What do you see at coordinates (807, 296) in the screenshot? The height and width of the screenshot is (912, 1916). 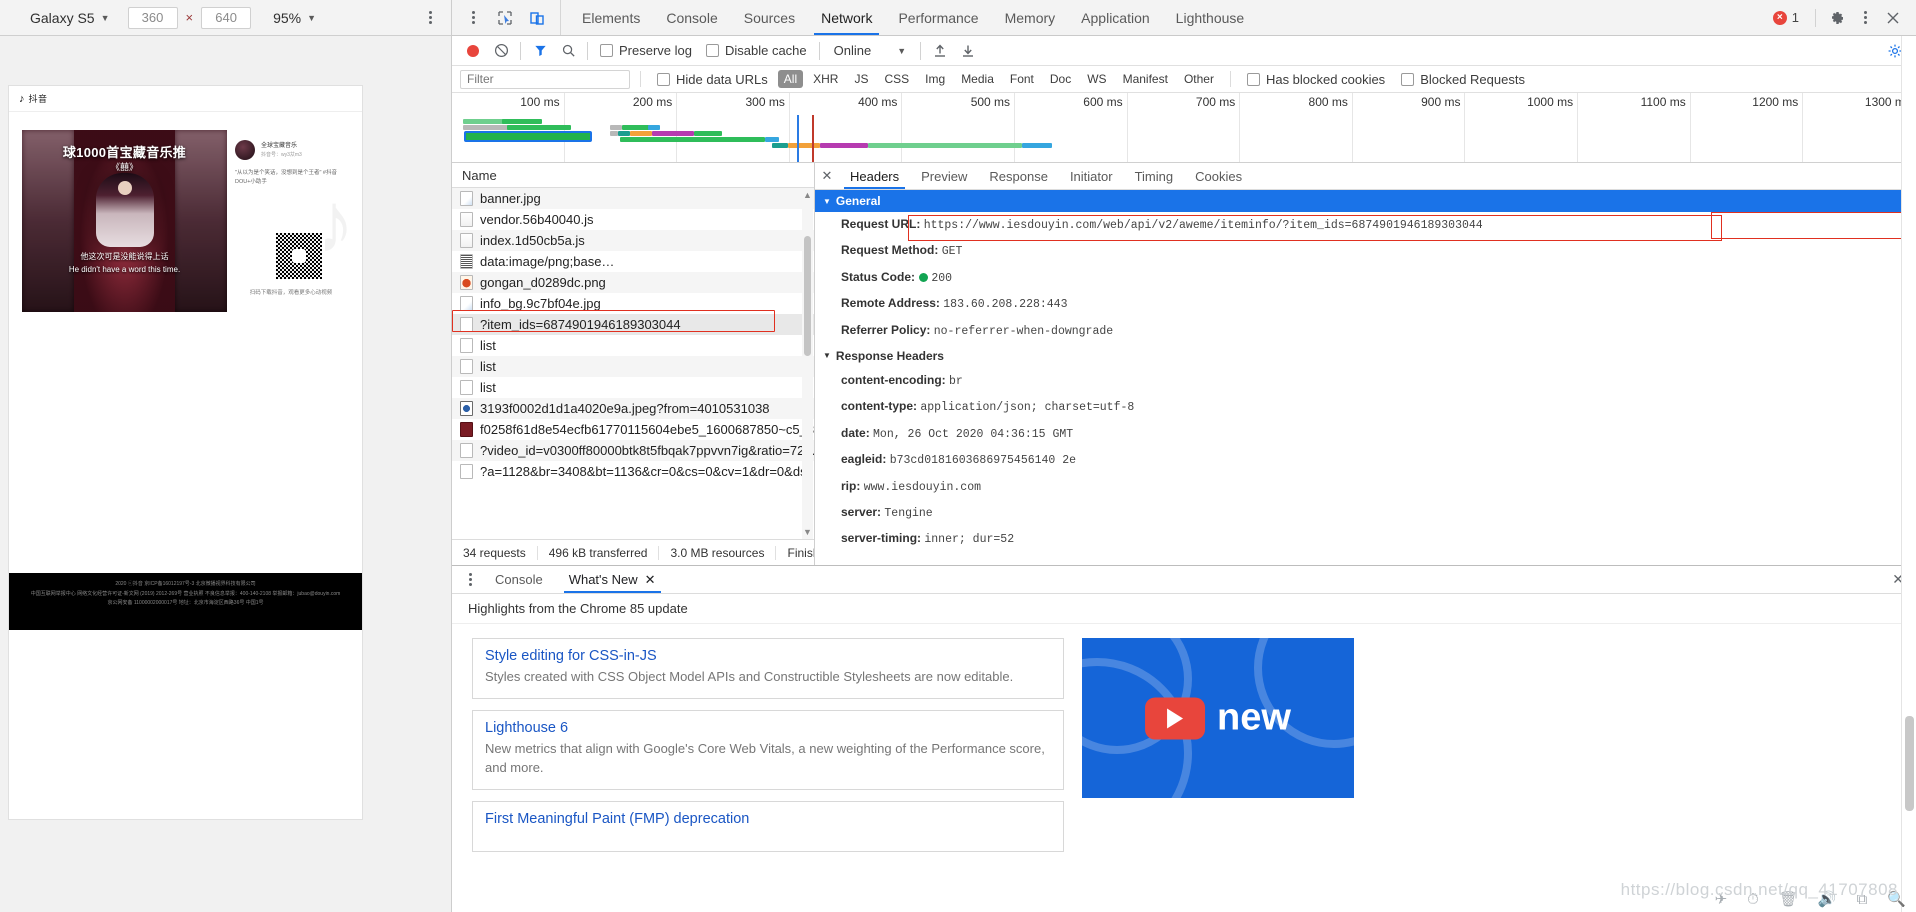 I see `scrollbar-thumb` at bounding box center [807, 296].